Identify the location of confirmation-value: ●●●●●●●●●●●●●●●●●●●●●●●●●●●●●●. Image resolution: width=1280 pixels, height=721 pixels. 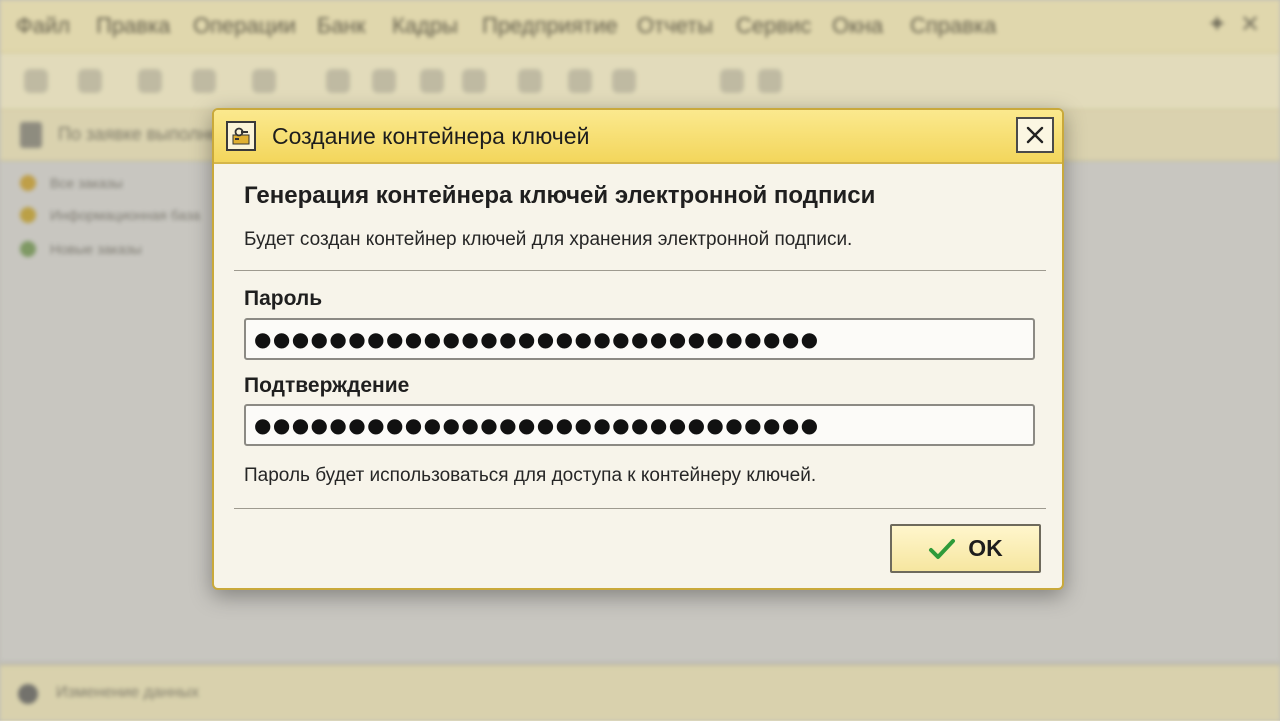
(537, 425).